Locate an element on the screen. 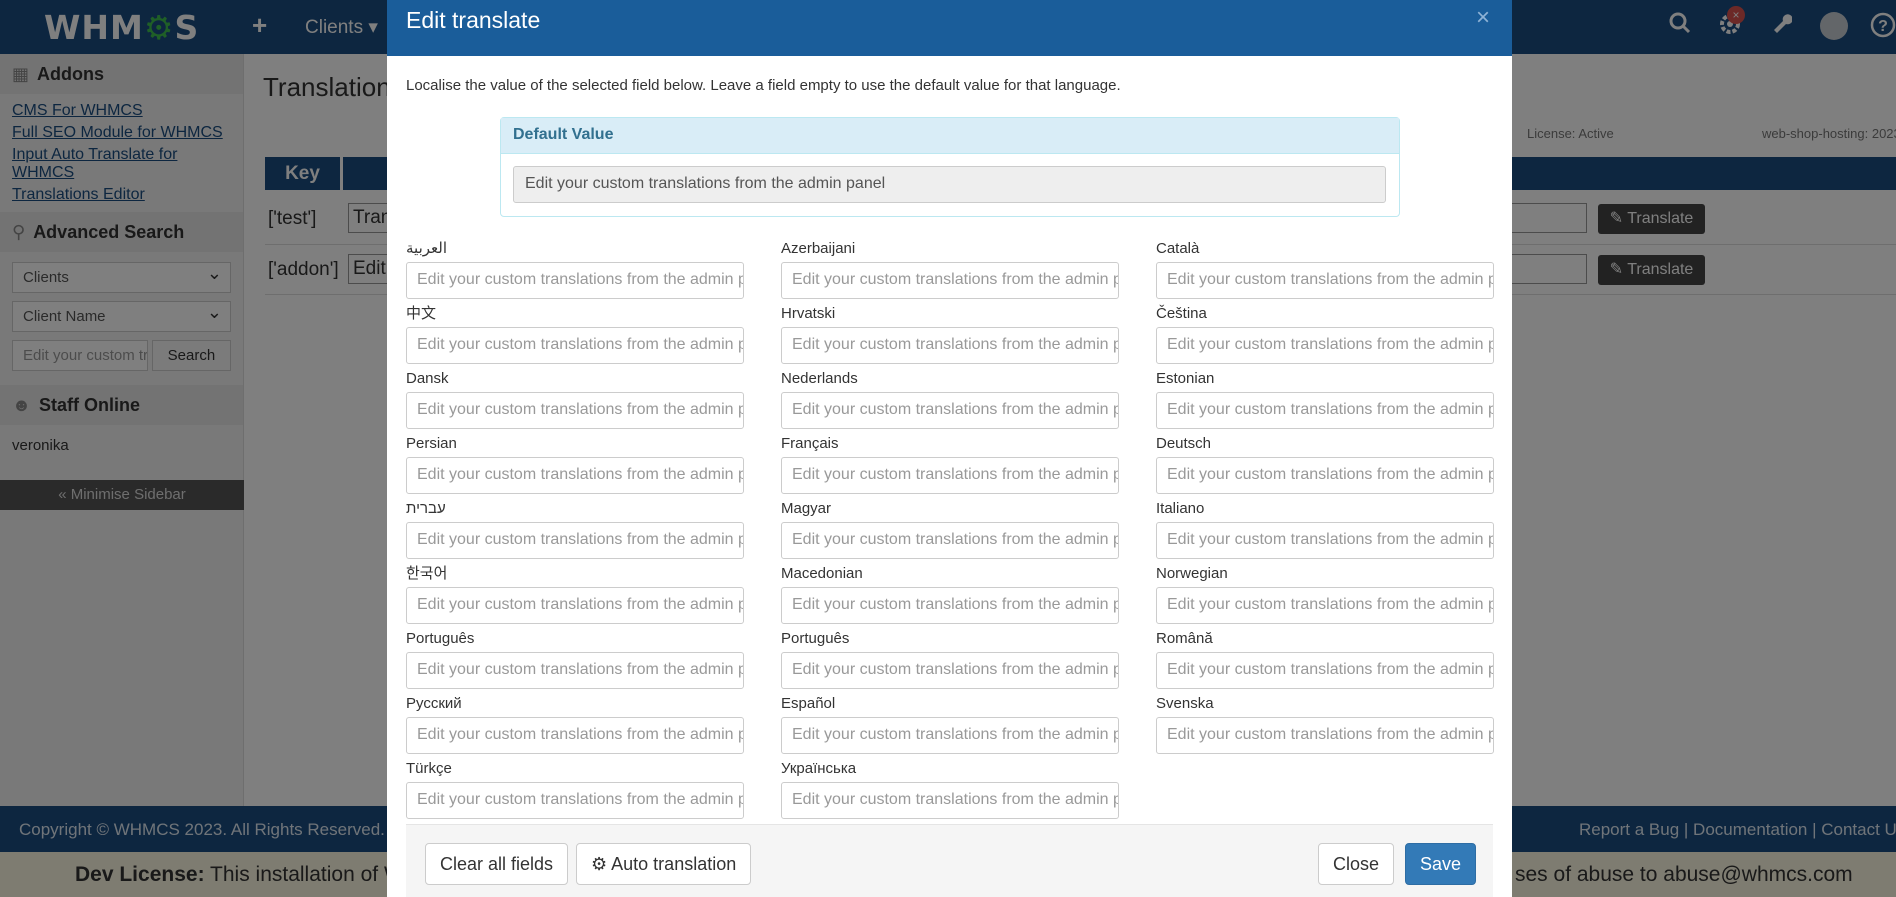 The width and height of the screenshot is (1896, 897). language-label: Français is located at coordinates (810, 443).